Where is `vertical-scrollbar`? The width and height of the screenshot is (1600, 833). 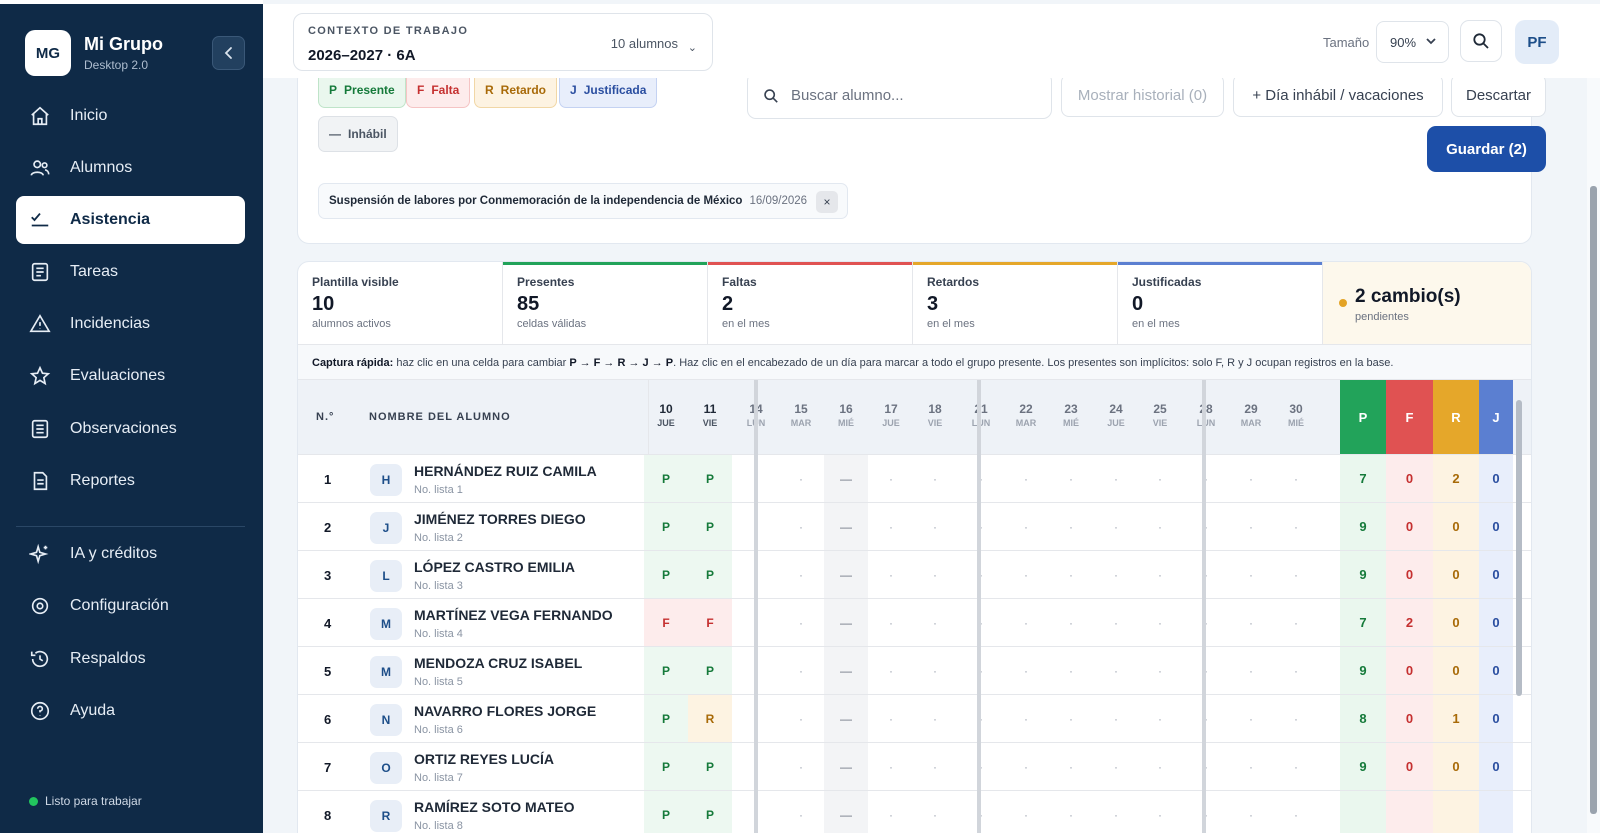 vertical-scrollbar is located at coordinates (1519, 586).